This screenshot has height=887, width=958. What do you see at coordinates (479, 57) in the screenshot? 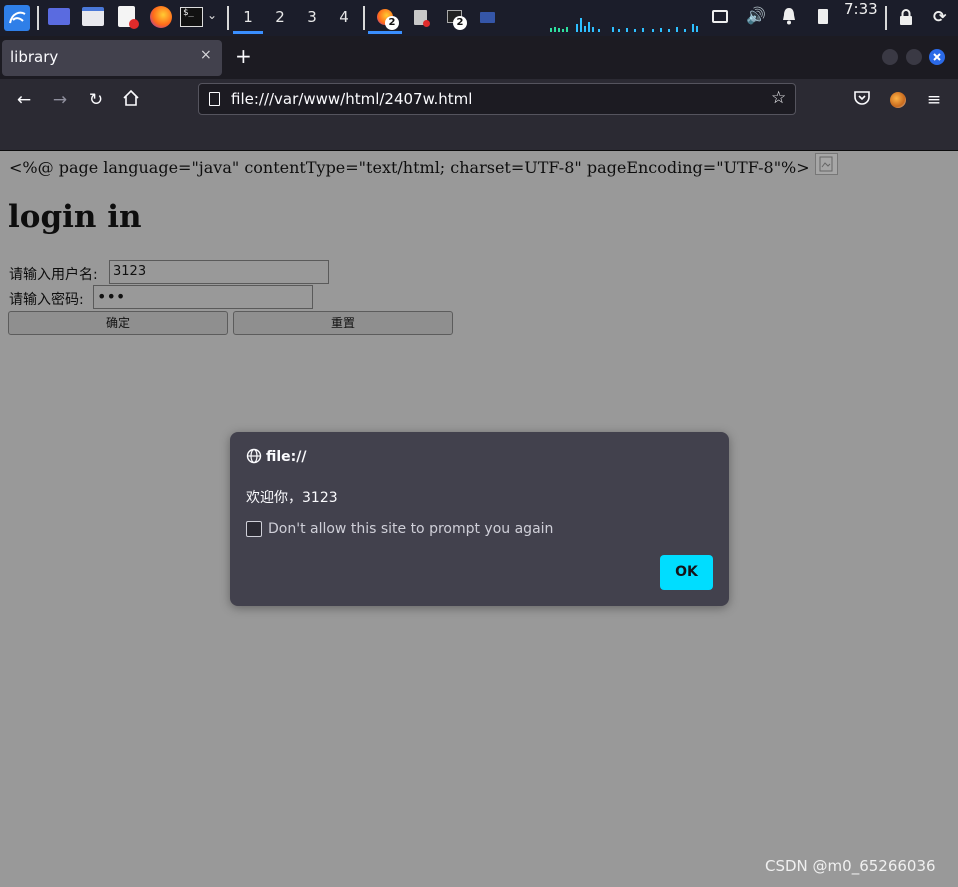
I see `browser-tab-strip: library × +` at bounding box center [479, 57].